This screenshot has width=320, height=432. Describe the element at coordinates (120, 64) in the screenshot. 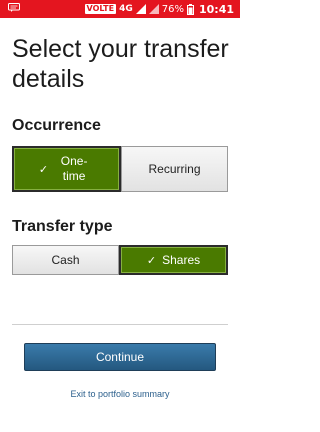

I see `page-title: Select your transfer details` at that location.